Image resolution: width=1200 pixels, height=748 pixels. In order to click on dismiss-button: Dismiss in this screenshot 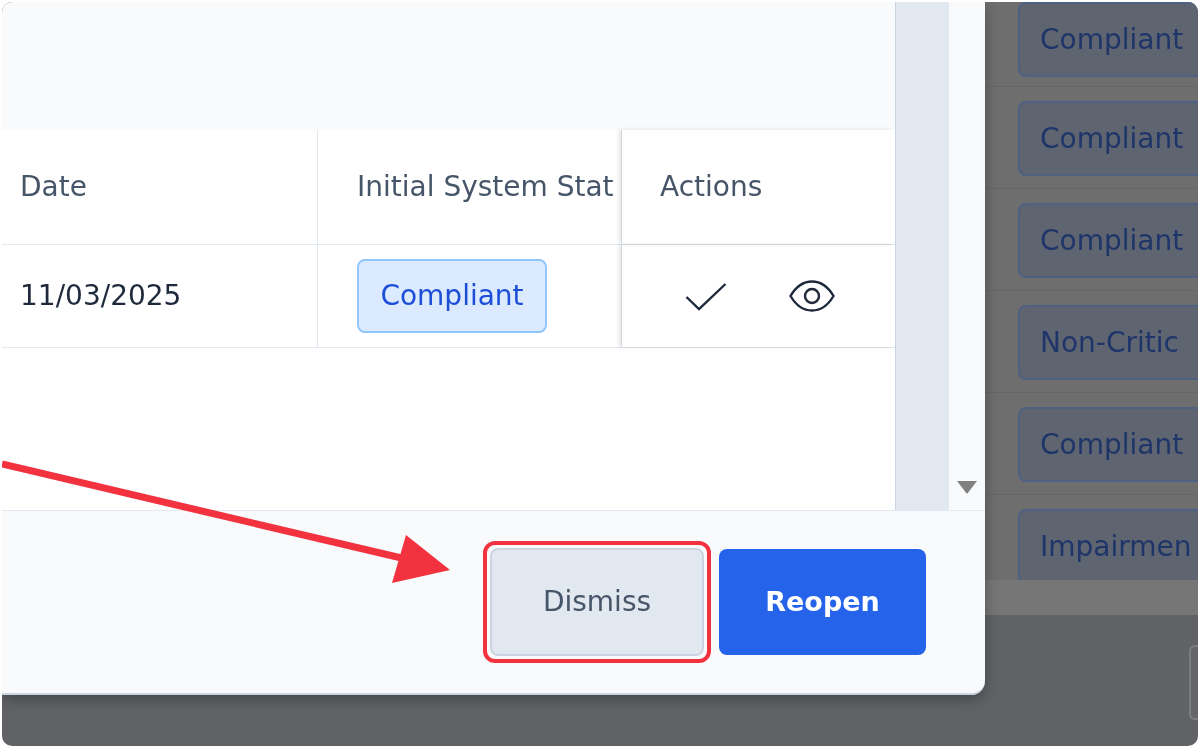, I will do `click(597, 602)`.